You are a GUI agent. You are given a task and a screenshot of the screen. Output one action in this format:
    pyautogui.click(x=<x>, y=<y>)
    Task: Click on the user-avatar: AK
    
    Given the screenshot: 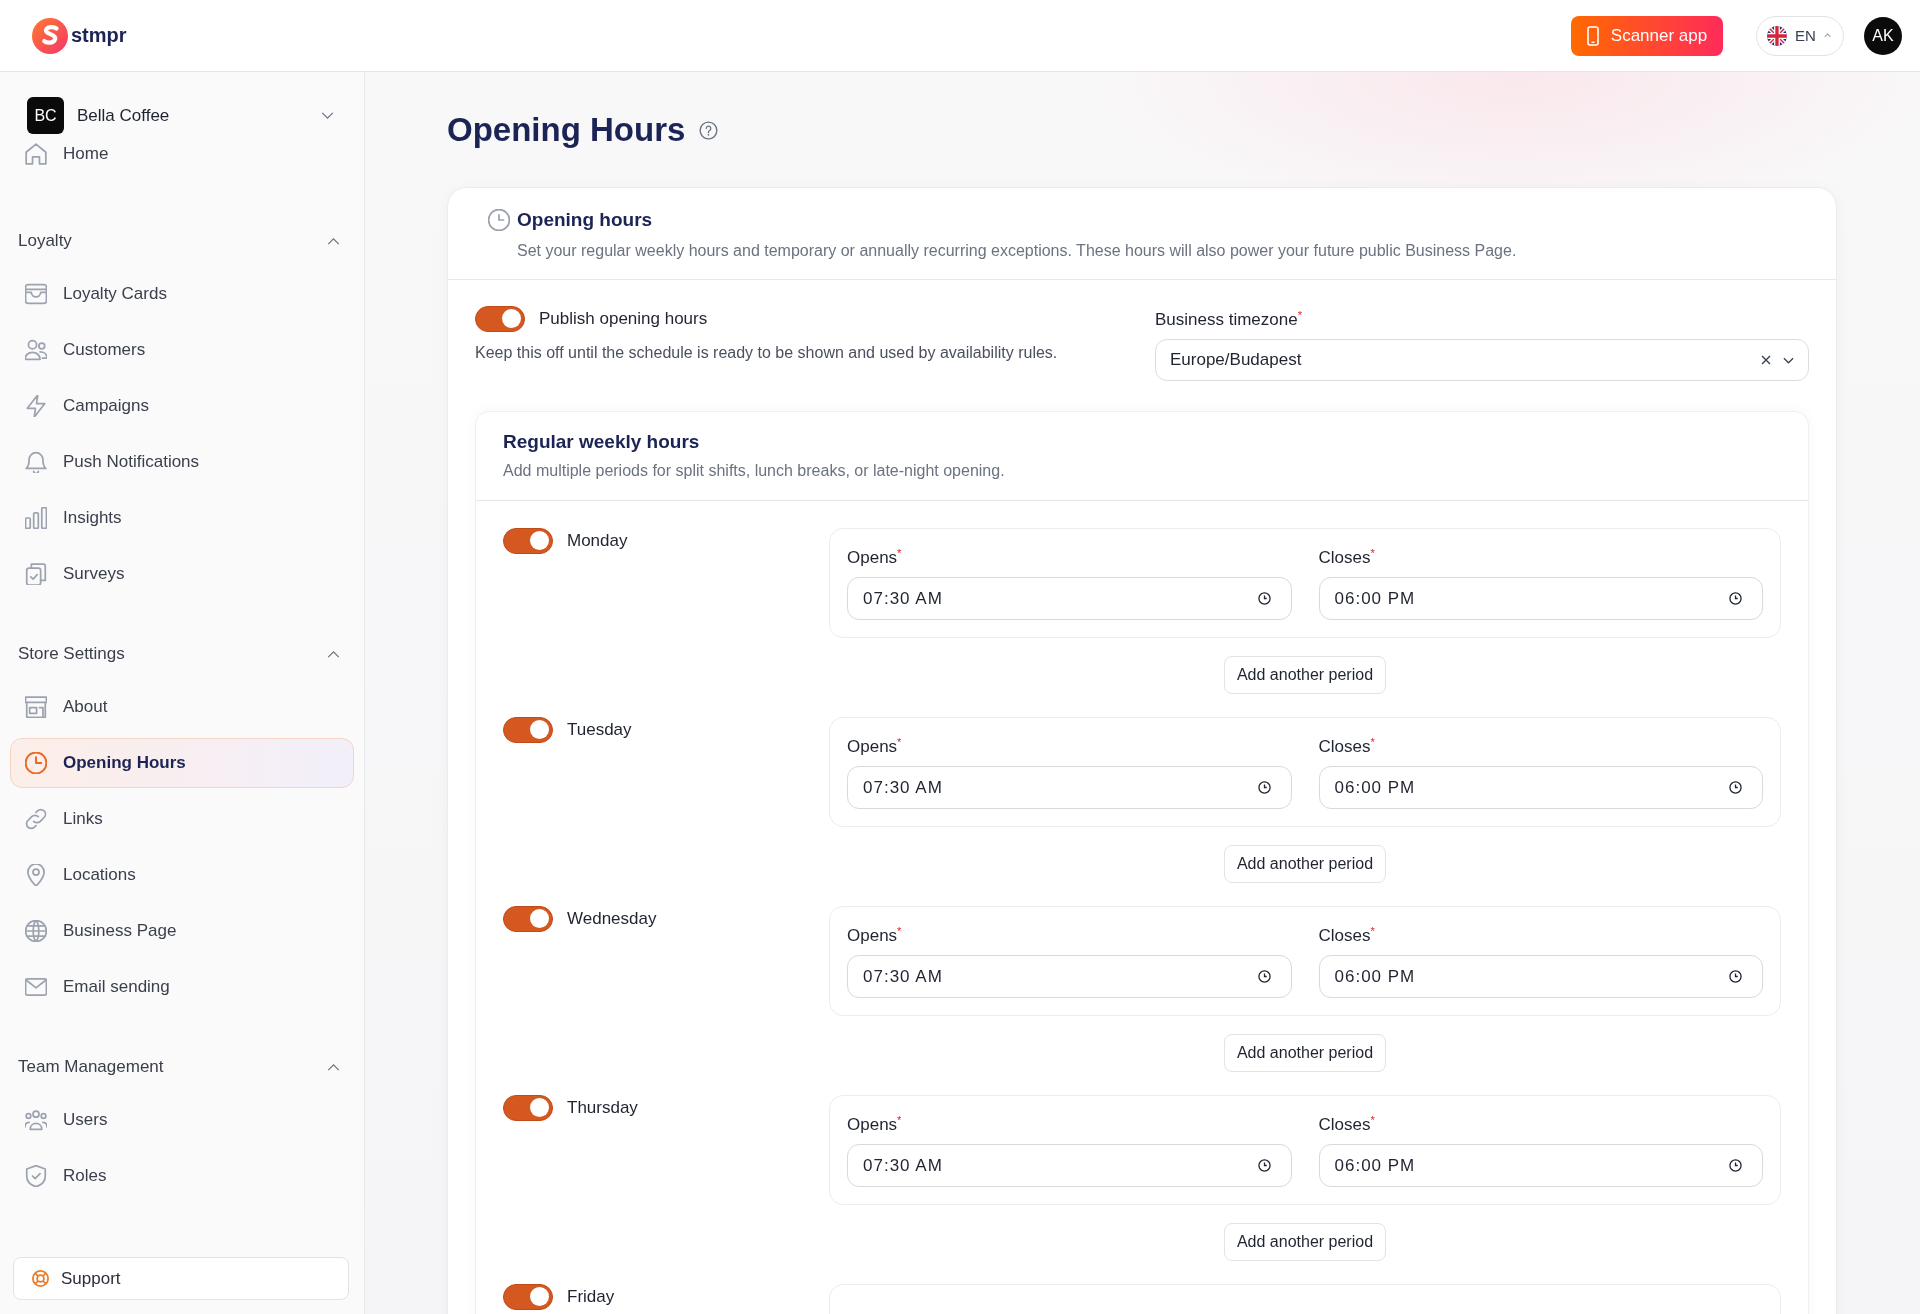 What is the action you would take?
    pyautogui.click(x=1883, y=35)
    